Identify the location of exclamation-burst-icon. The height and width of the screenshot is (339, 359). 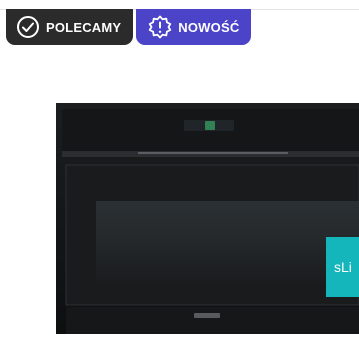
(160, 27).